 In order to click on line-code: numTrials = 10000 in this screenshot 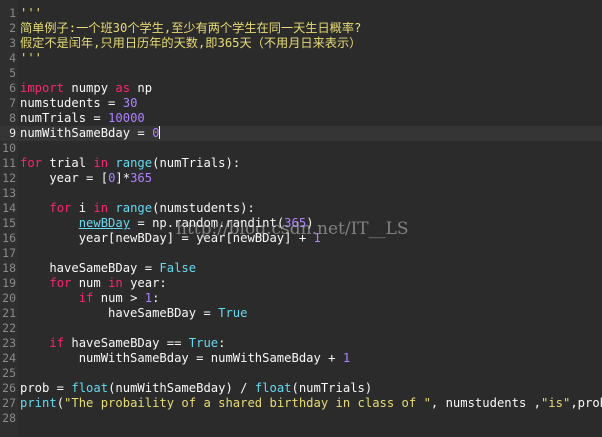, I will do `click(82, 118)`.